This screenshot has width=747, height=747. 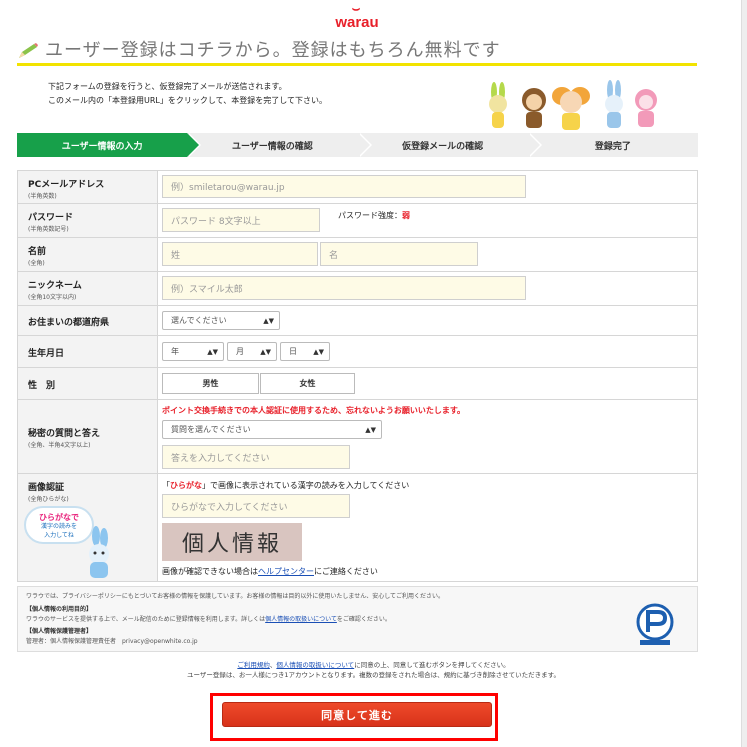 I want to click on privacy-handling-link: 個人情報の取扱いについて, so click(x=315, y=665).